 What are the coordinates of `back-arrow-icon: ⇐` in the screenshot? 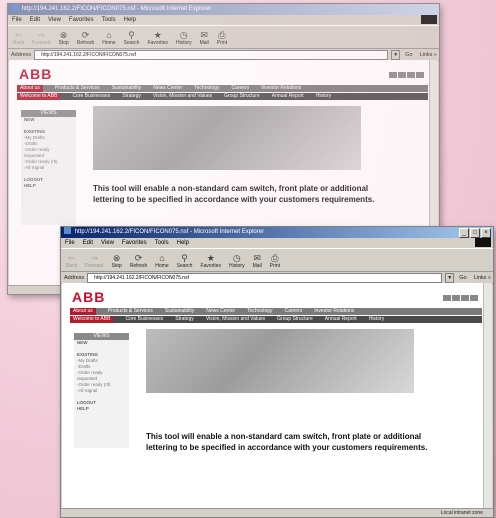 It's located at (71, 258).